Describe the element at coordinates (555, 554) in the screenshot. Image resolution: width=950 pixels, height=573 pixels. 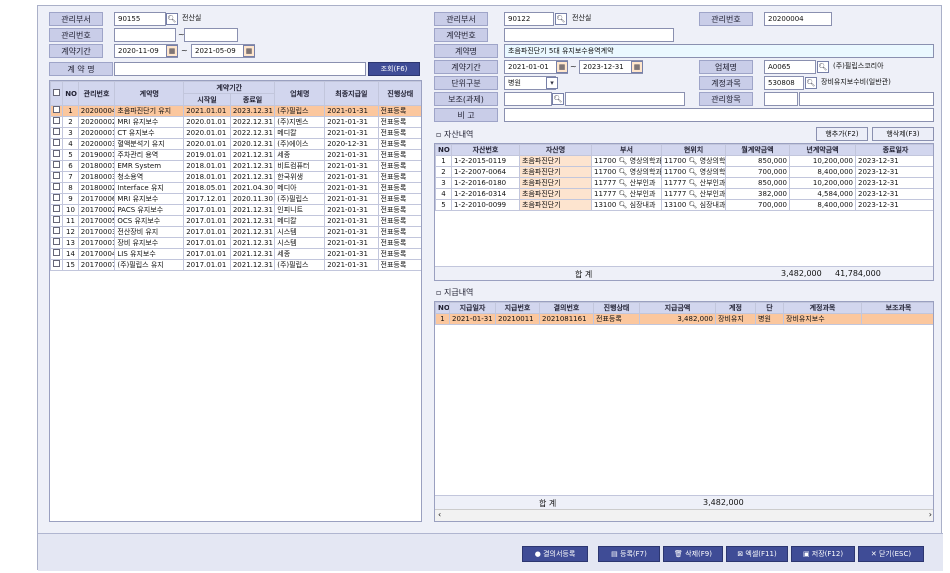
I see `resolution-button: ● 결의서등록` at that location.